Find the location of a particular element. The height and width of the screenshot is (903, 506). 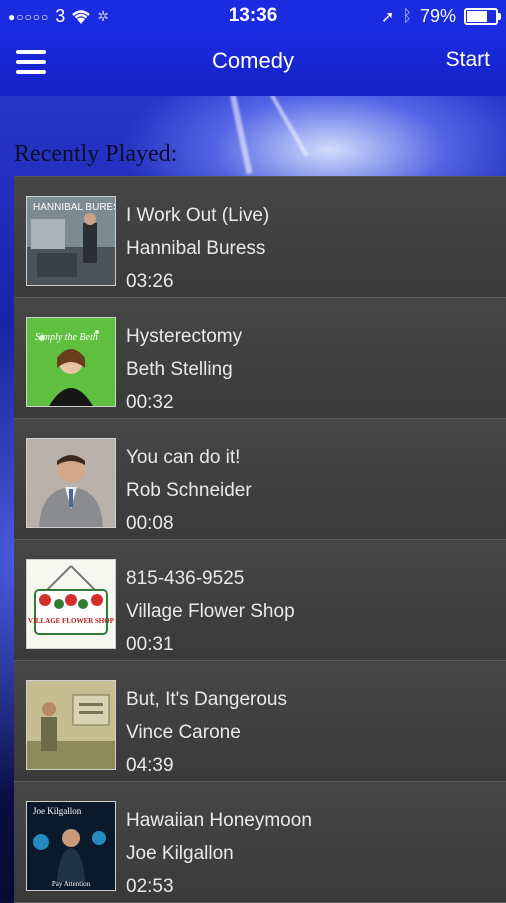

vince-carone-album-art is located at coordinates (71, 725).